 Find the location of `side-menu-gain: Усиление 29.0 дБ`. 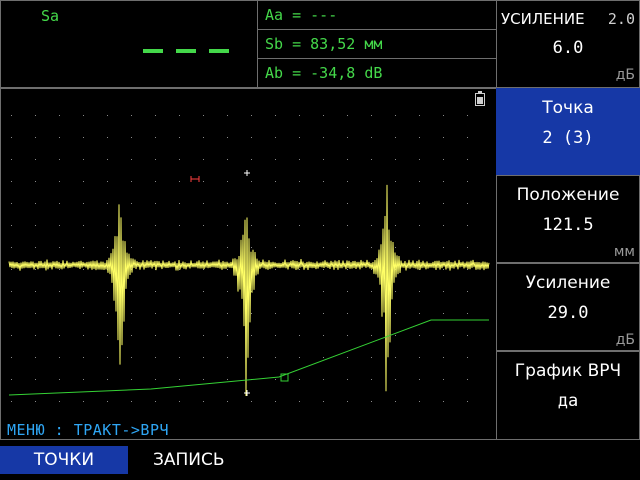

side-menu-gain: Усиление 29.0 дБ is located at coordinates (568, 307).